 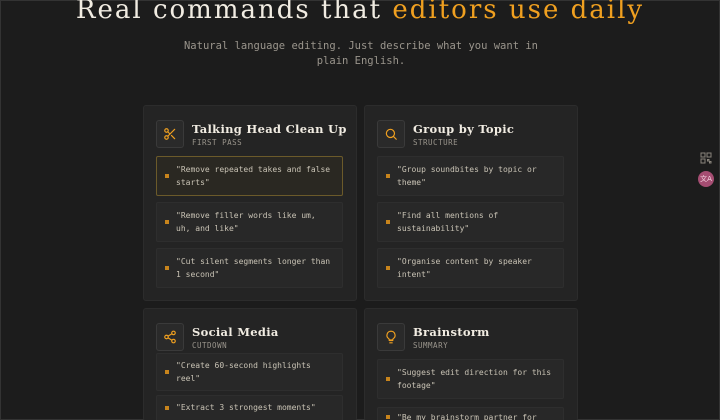 I want to click on card-subtitle: SUMMARY, so click(x=431, y=345).